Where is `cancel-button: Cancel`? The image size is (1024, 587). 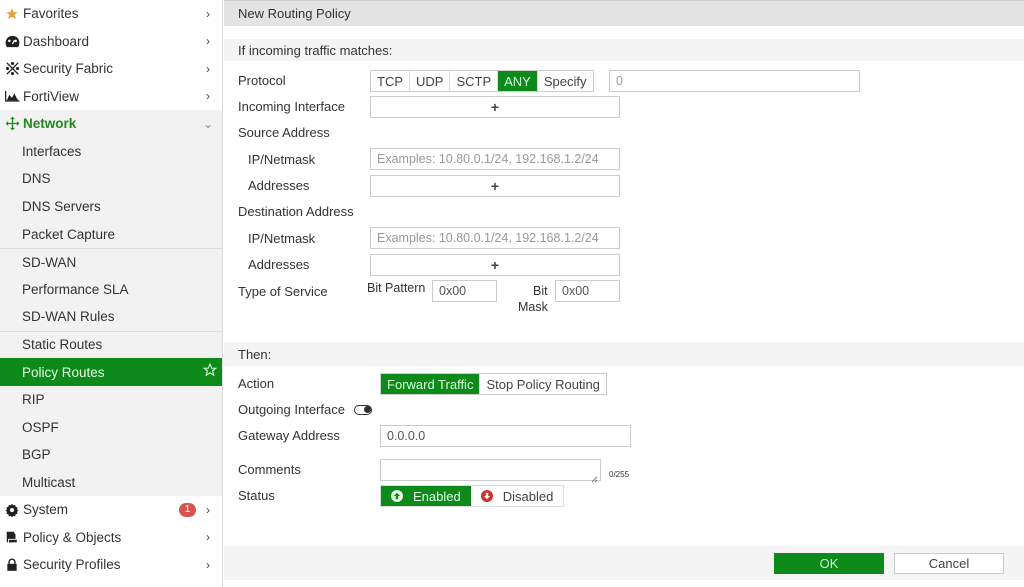 cancel-button: Cancel is located at coordinates (949, 563).